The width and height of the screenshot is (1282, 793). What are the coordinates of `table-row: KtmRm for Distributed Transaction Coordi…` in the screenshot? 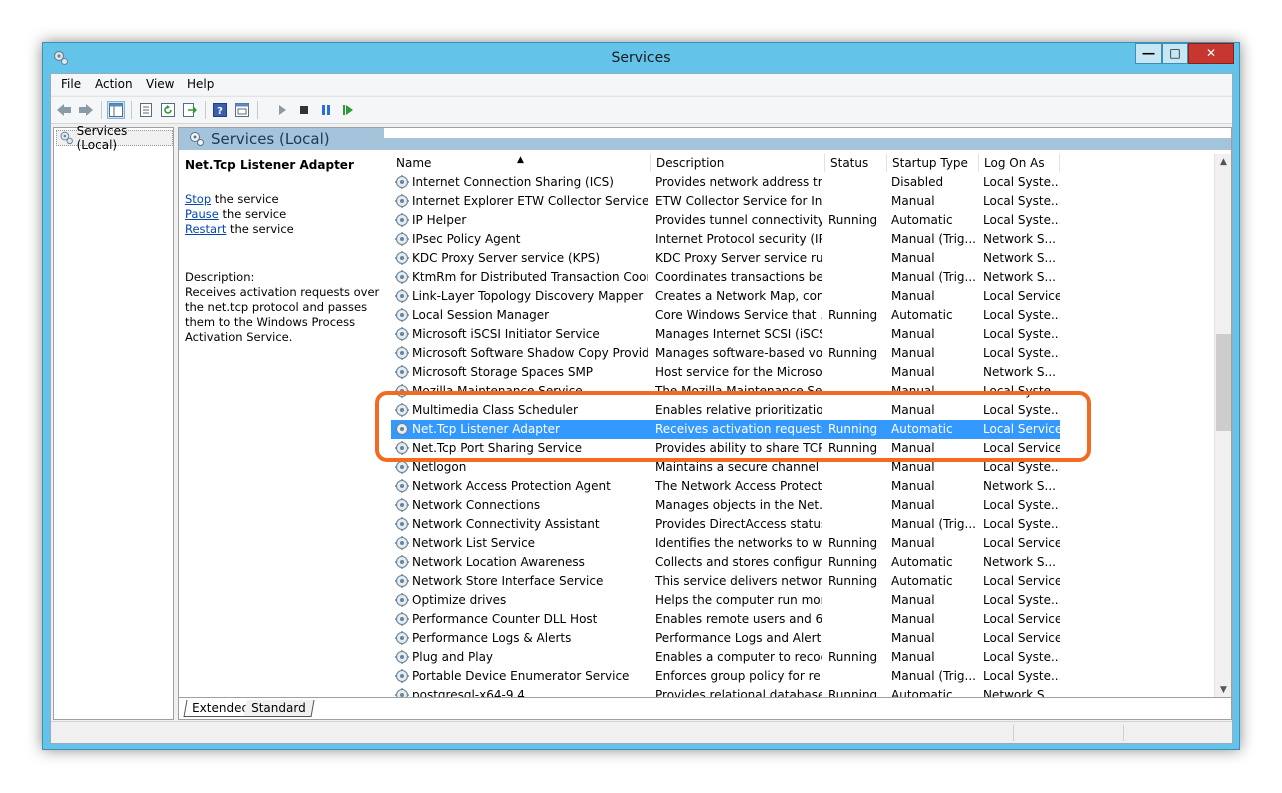 It's located at (725, 277).